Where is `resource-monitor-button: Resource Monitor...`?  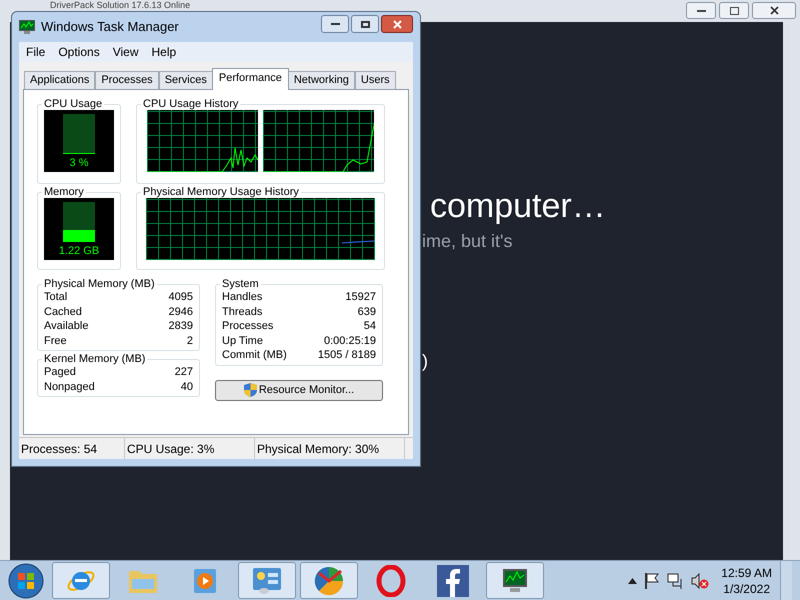 resource-monitor-button: Resource Monitor... is located at coordinates (299, 390).